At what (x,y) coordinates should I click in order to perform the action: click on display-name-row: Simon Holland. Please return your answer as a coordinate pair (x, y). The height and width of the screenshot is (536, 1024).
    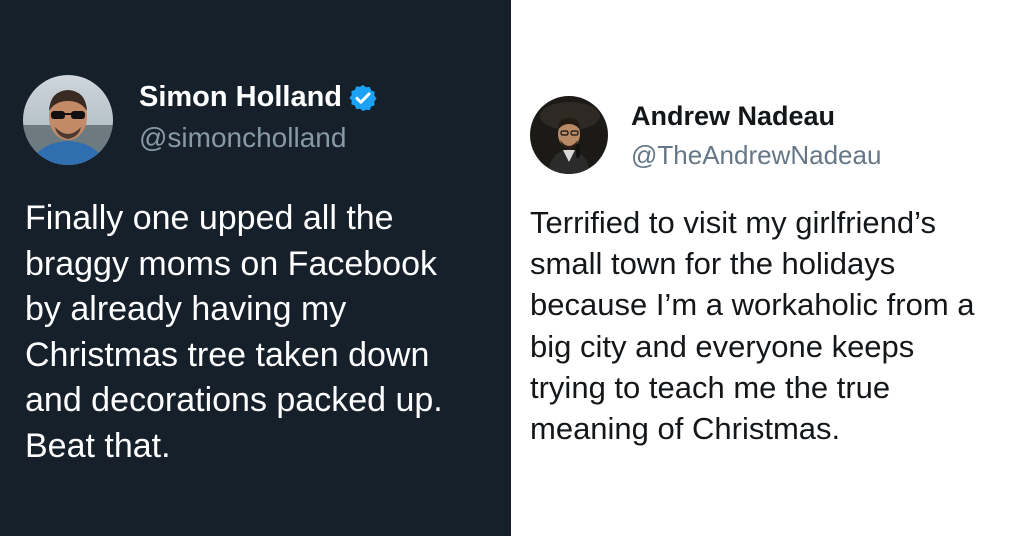
    Looking at the image, I should click on (258, 97).